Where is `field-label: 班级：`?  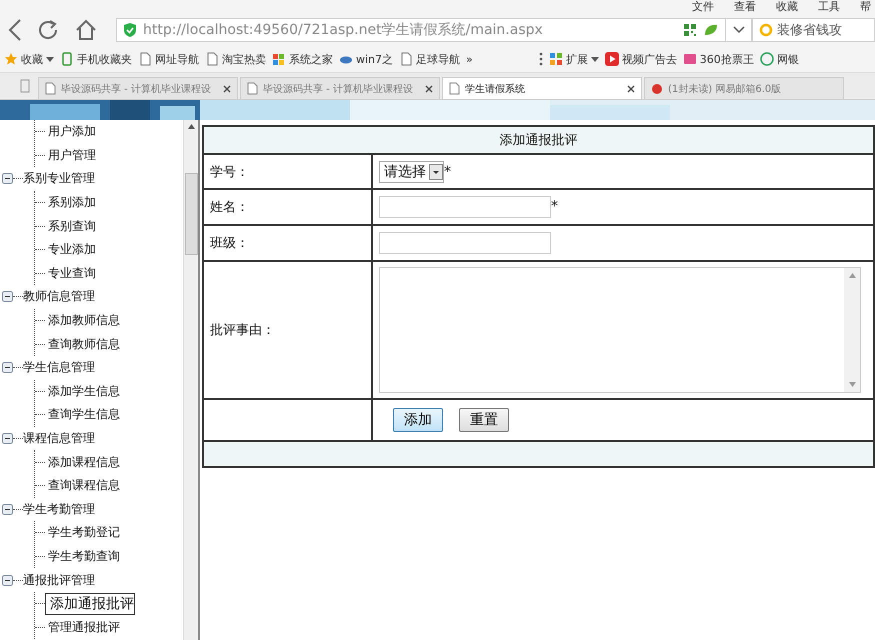 field-label: 班级： is located at coordinates (287, 243).